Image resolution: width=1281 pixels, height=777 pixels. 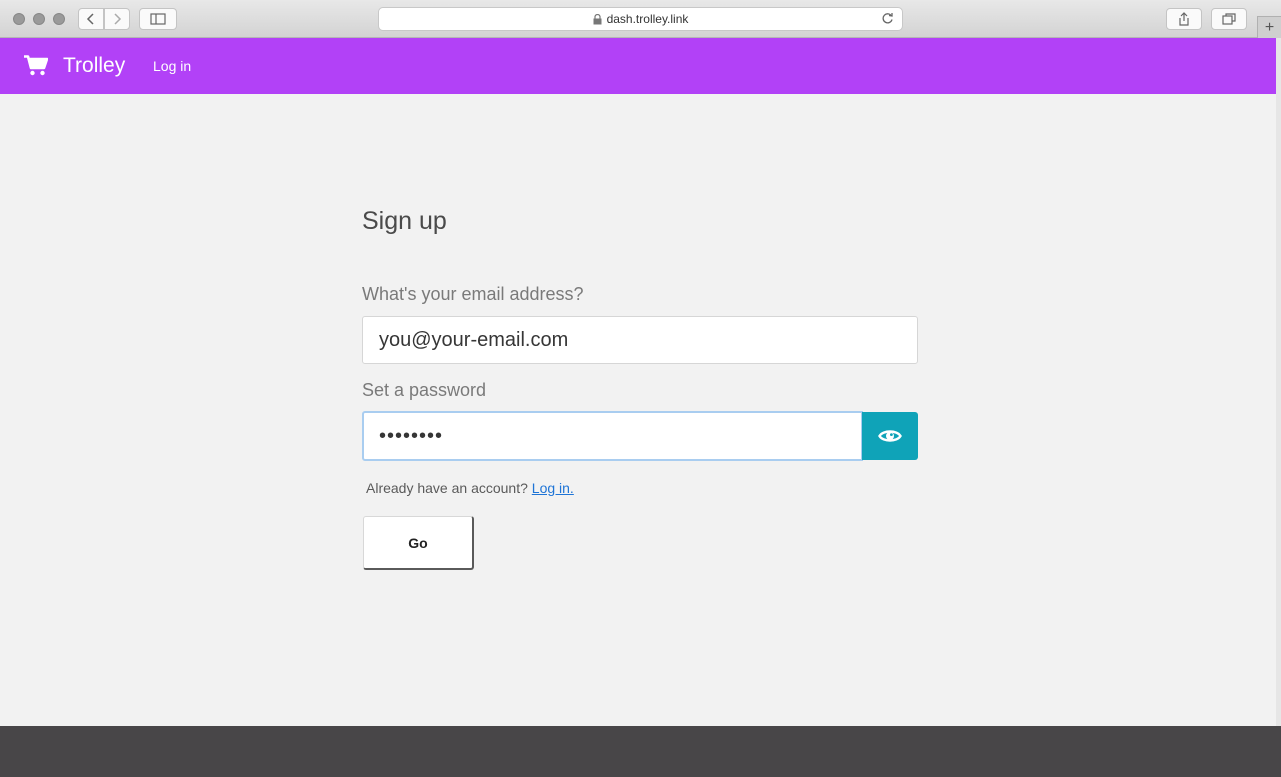 I want to click on brand-name: Trolley, so click(x=94, y=66).